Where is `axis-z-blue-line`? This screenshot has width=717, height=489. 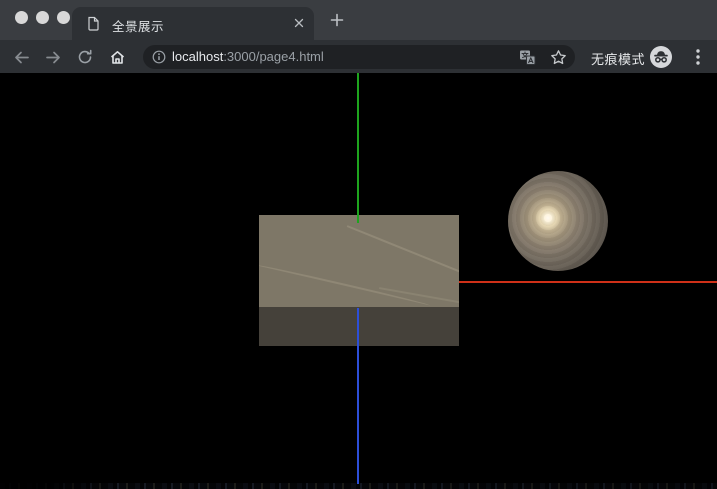
axis-z-blue-line is located at coordinates (358, 396).